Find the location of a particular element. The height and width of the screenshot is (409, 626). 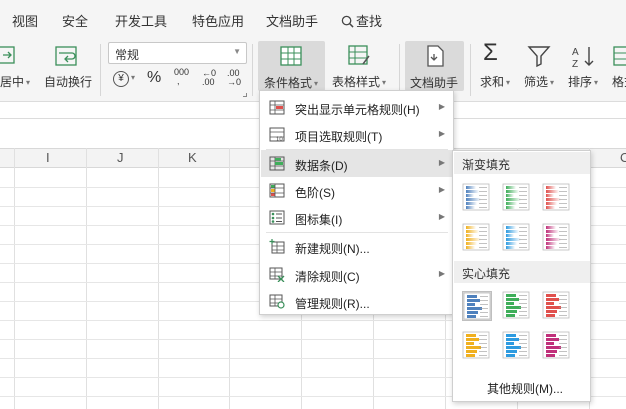

wrap-text-icon is located at coordinates (66, 56).